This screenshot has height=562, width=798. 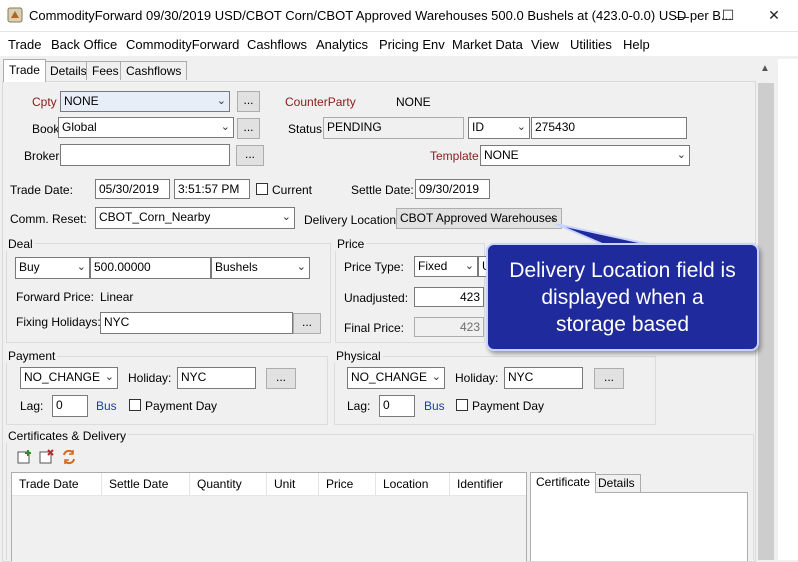 I want to click on menu-back-office: Back Office, so click(x=84, y=44).